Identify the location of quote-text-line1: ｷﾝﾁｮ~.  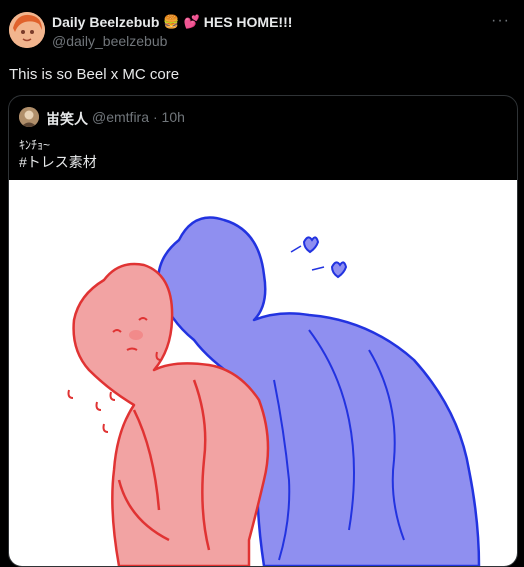
(35, 145).